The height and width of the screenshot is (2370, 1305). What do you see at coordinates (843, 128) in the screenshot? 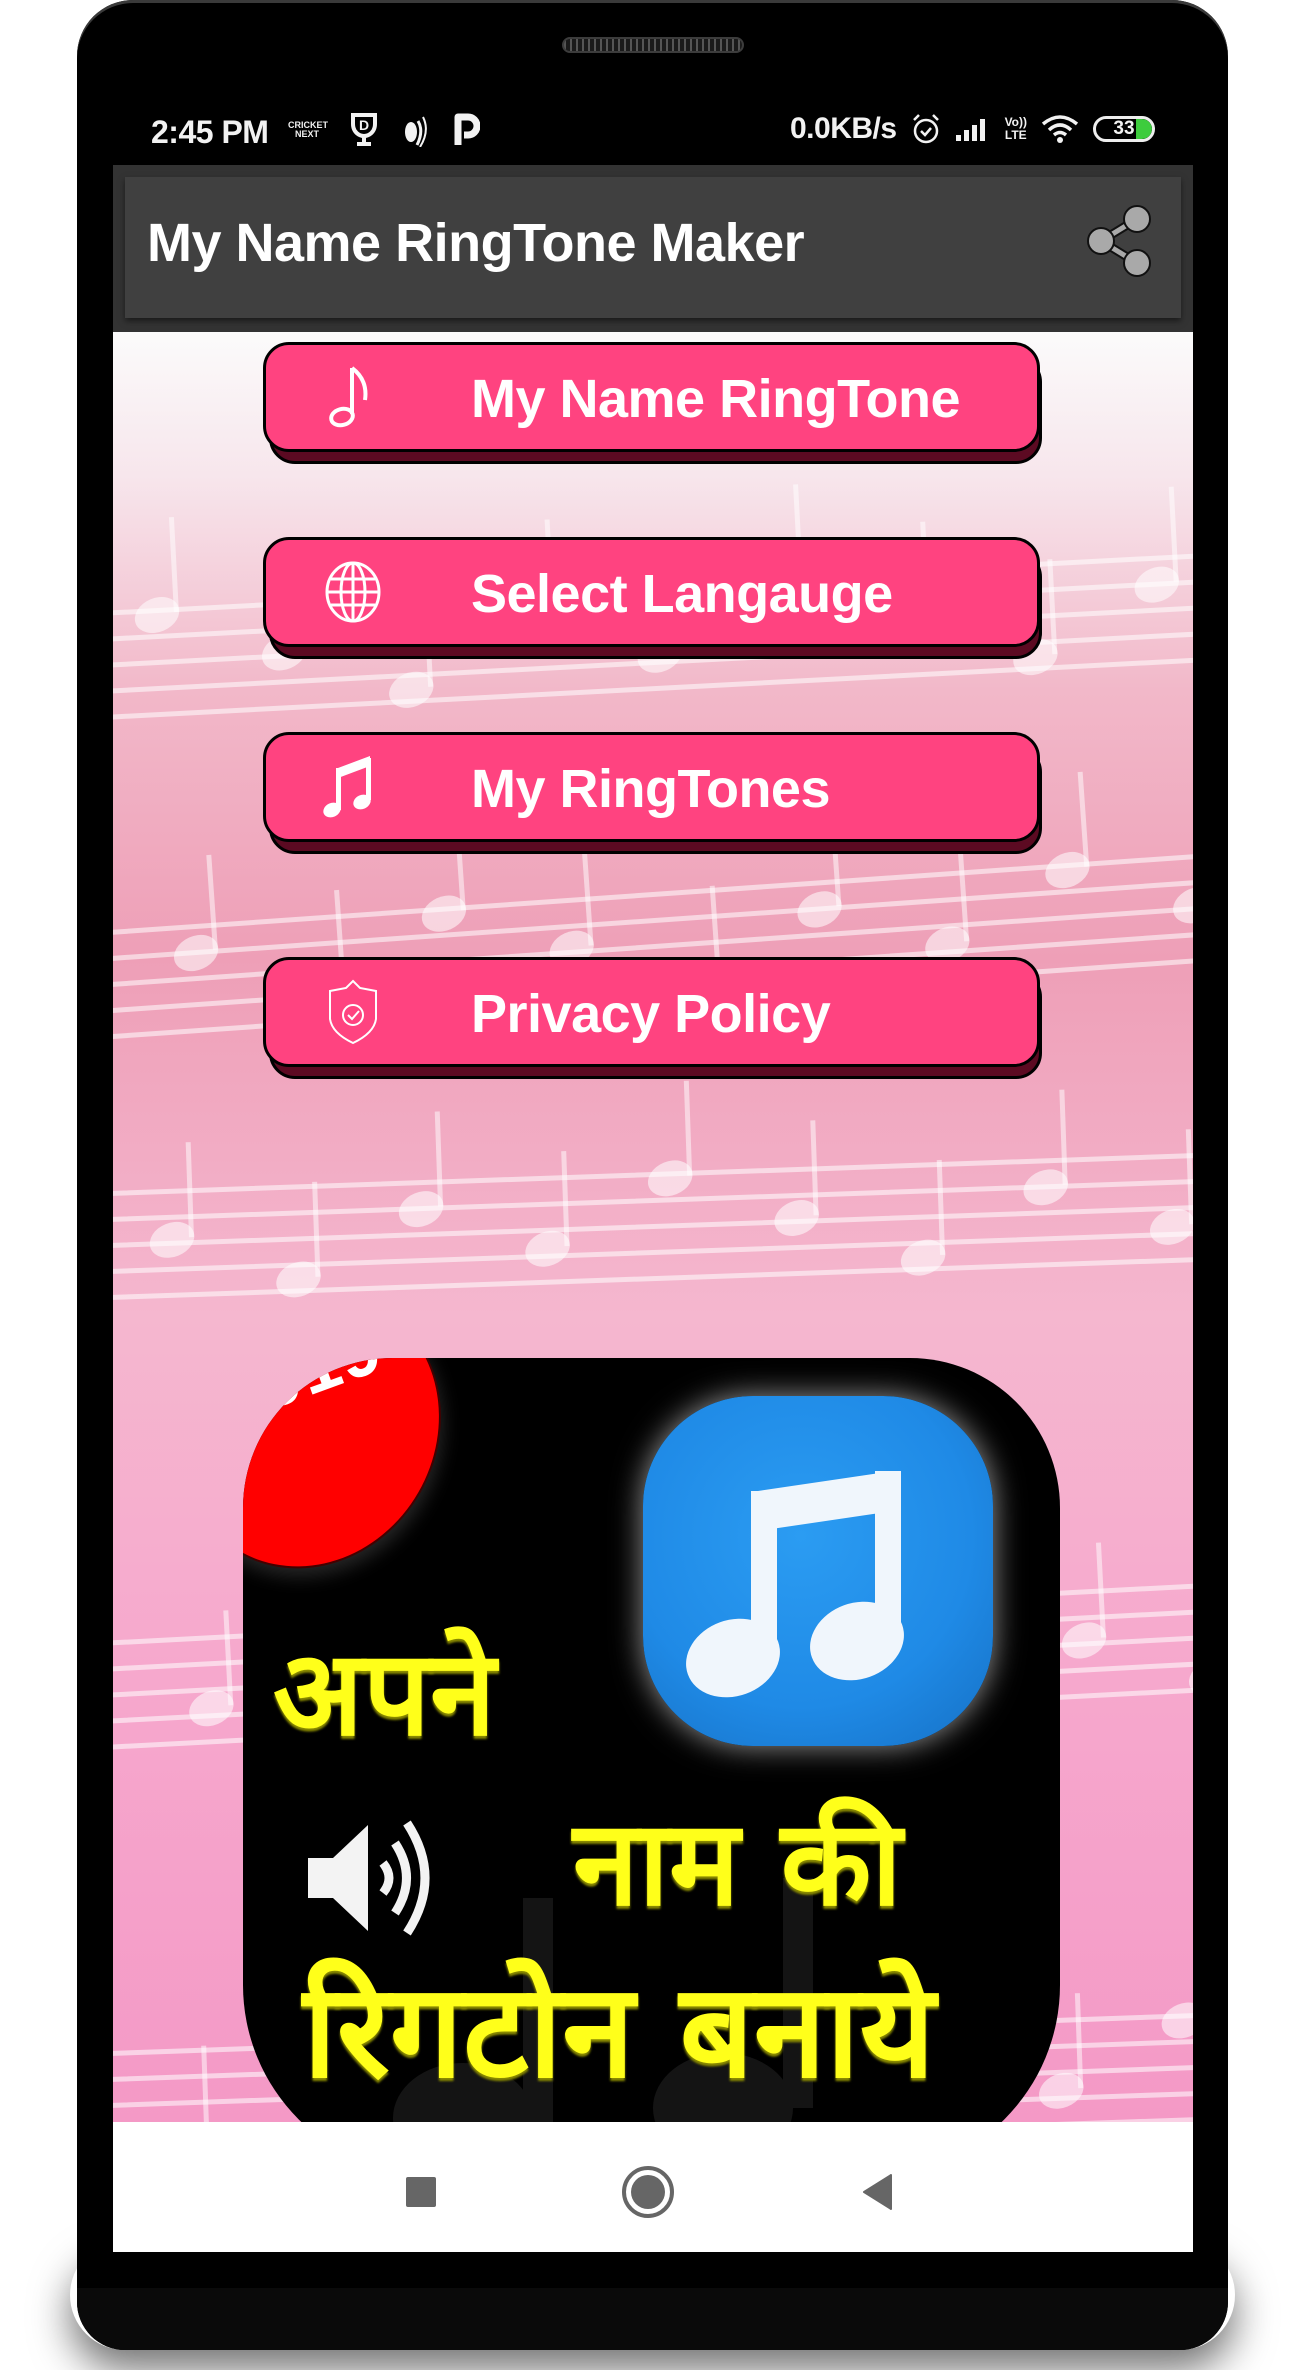
I see `network-speed: 0.0KB/s` at bounding box center [843, 128].